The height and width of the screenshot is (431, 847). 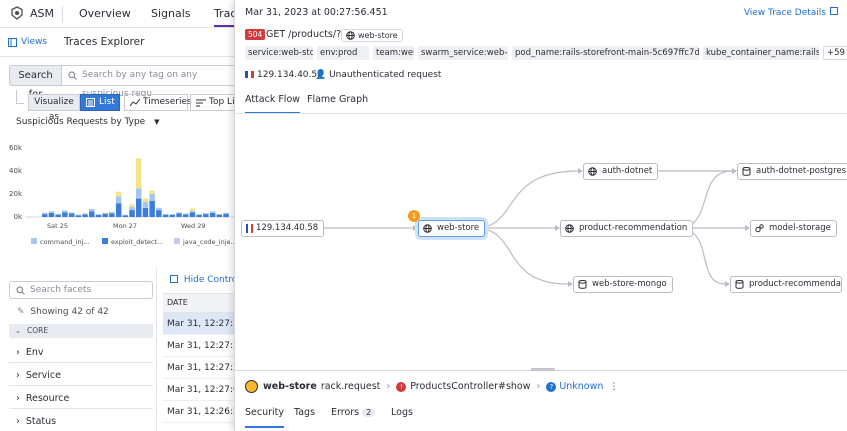 What do you see at coordinates (385, 75) in the screenshot?
I see `auth-status-label: Unauthenticated request` at bounding box center [385, 75].